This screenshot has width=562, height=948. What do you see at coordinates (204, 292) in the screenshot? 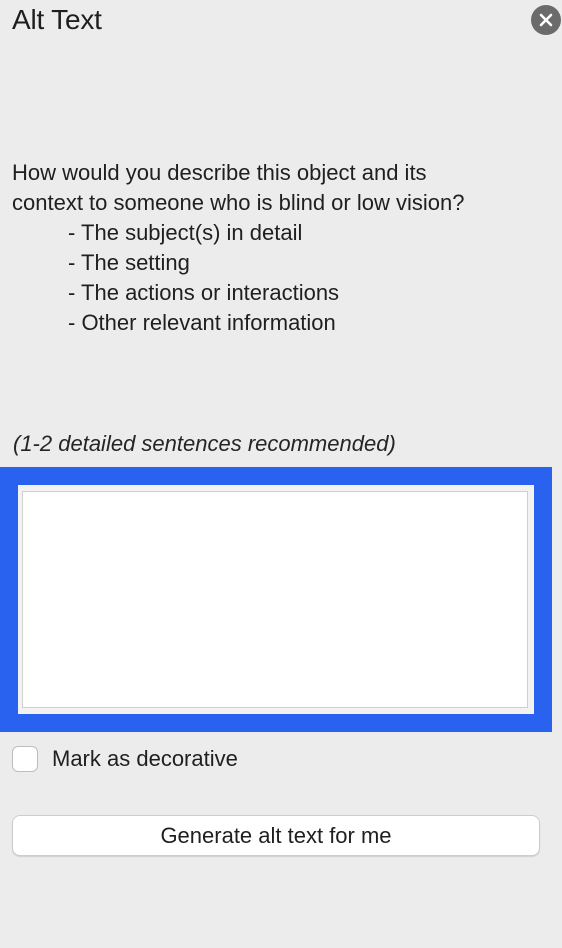
I see `guidance-item: - The actions or interactions` at bounding box center [204, 292].